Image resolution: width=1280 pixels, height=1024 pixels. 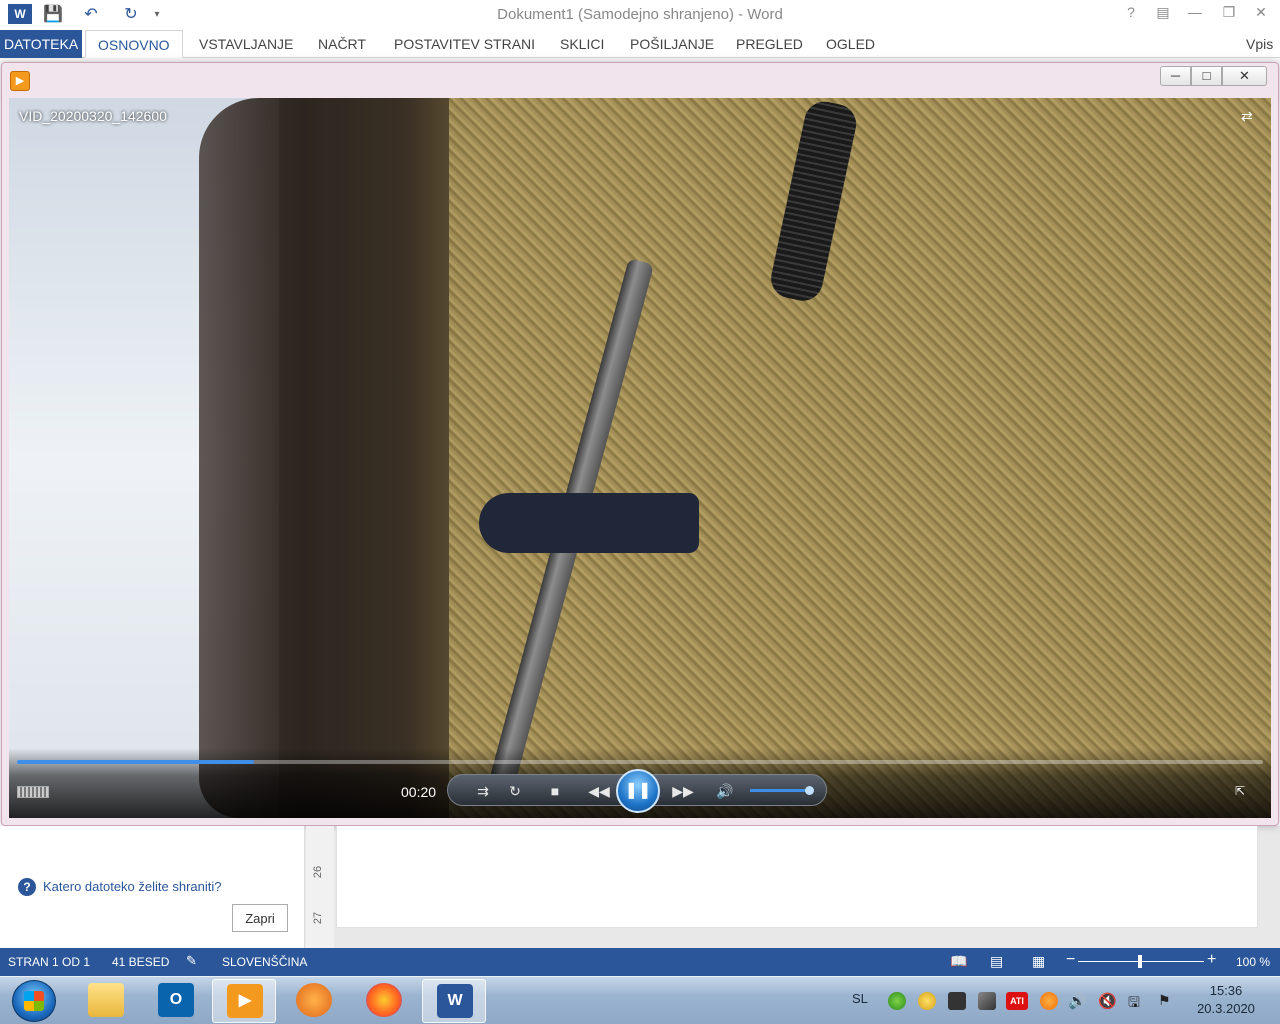 What do you see at coordinates (464, 44) in the screenshot?
I see `tab-page-layout: POSTAVITEV STRANI` at bounding box center [464, 44].